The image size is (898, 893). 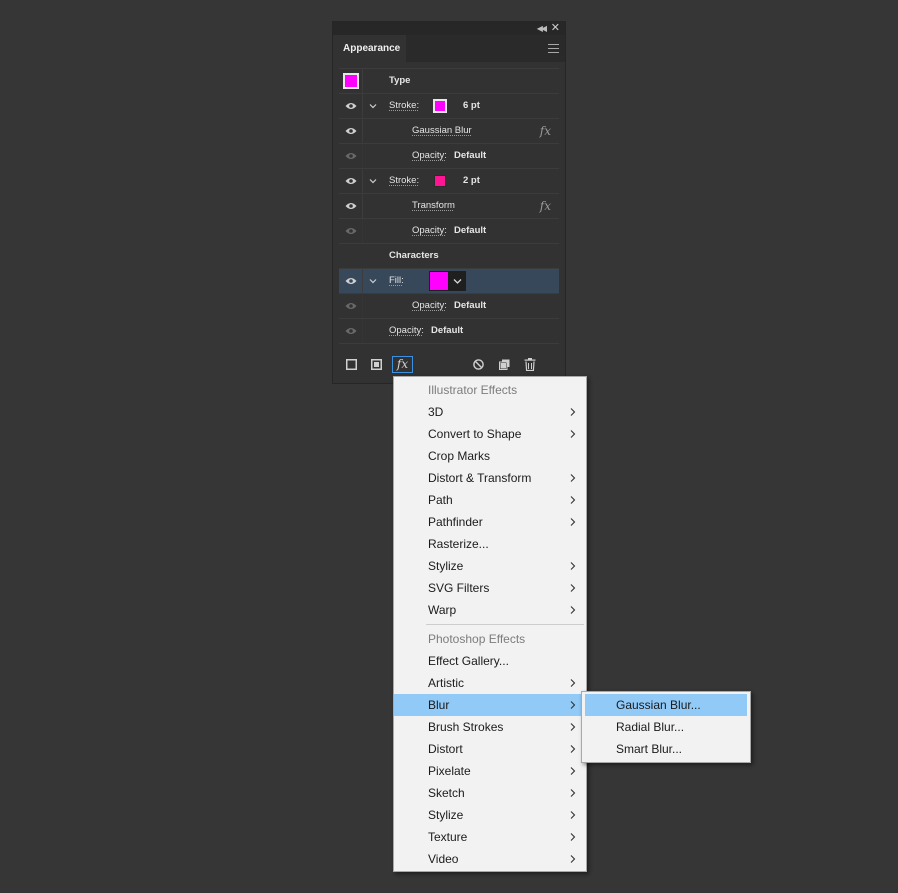 I want to click on row-type: Type, so click(x=449, y=81).